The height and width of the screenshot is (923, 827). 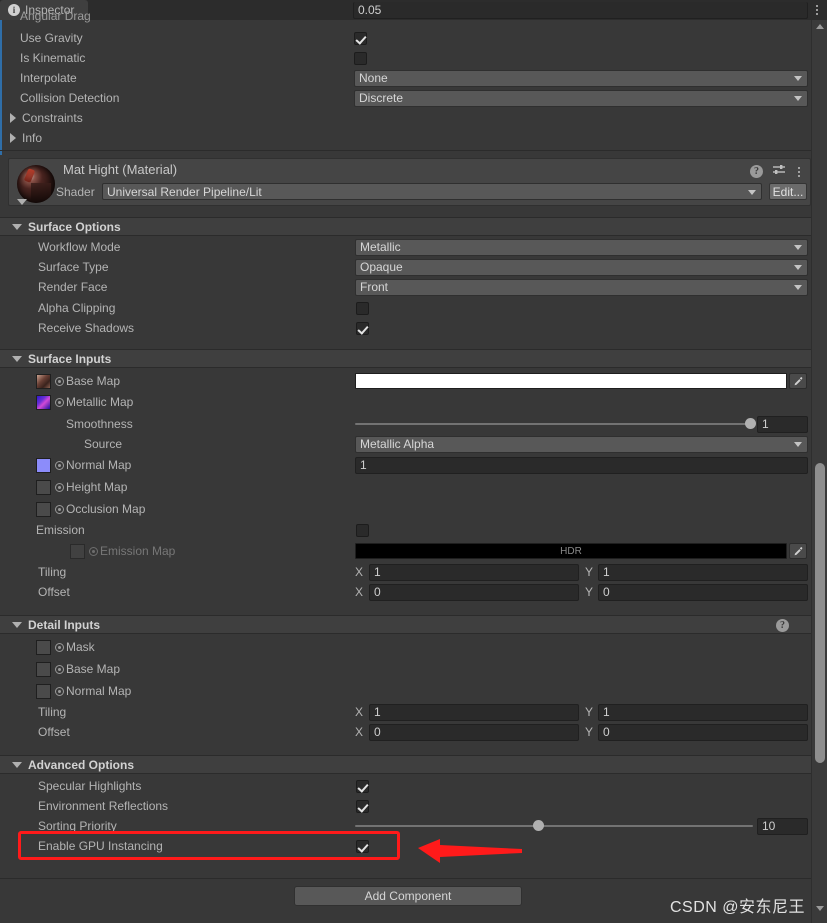 I want to click on tiling-x-field: 1, so click(x=474, y=572).